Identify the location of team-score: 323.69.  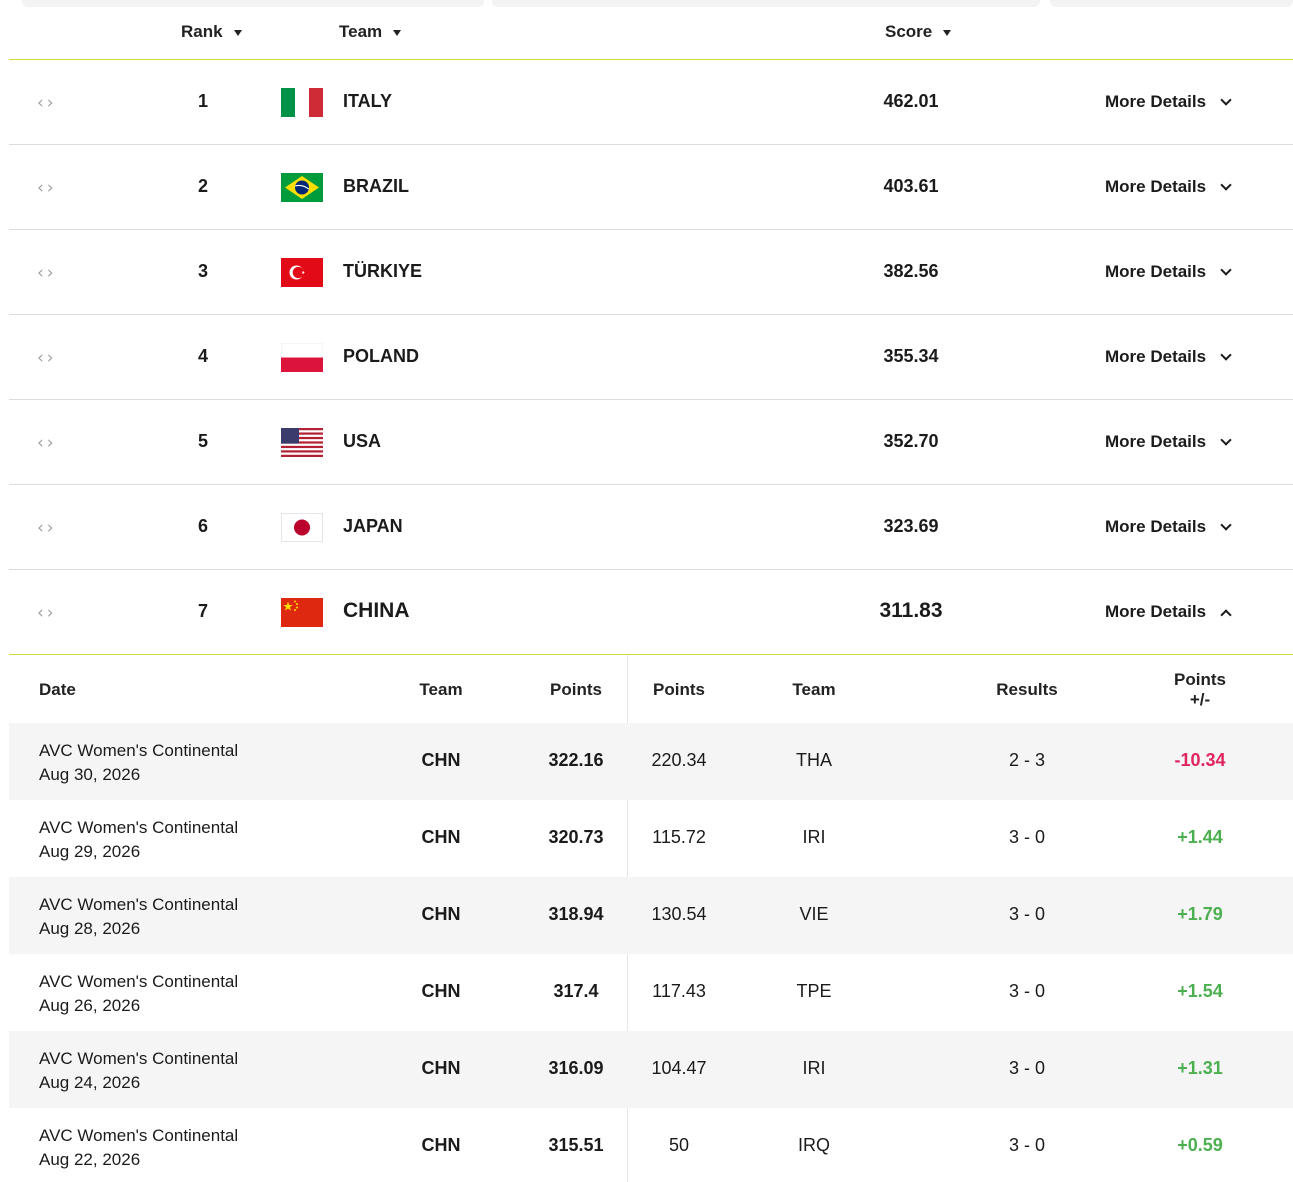
(911, 526).